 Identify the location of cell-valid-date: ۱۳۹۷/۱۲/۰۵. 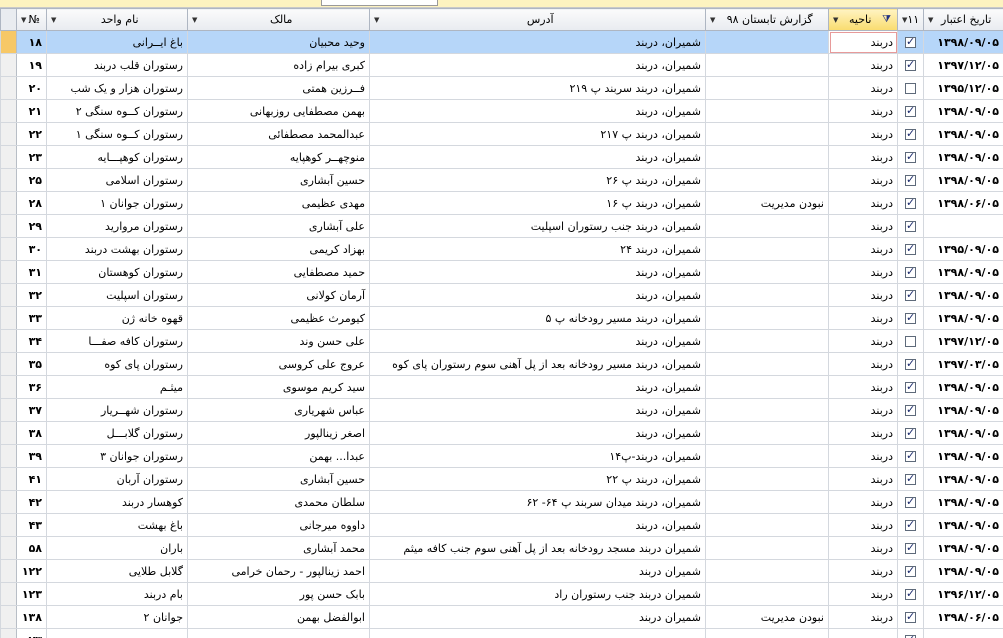
(963, 341).